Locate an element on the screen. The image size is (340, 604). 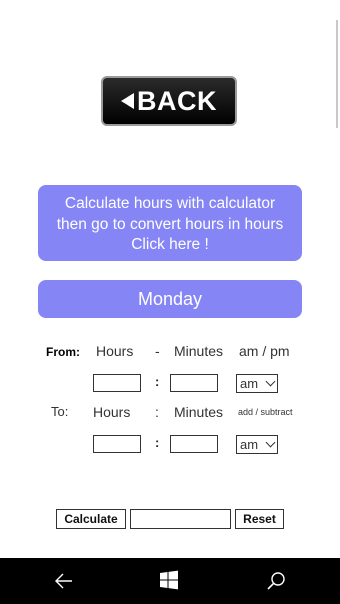
to-hours-label: Hours is located at coordinates (112, 412).